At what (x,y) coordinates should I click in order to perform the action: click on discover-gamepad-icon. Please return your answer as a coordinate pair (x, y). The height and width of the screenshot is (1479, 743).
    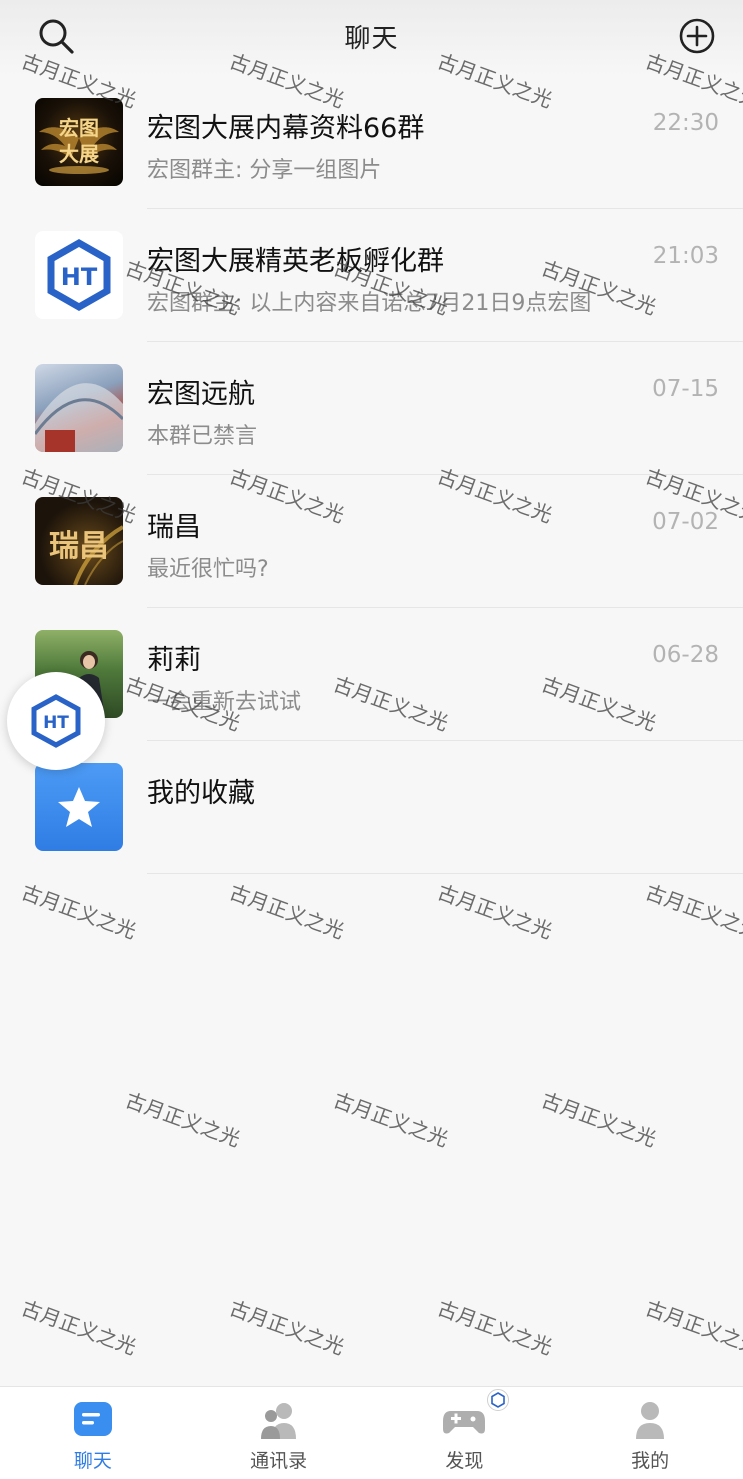
    Looking at the image, I should click on (464, 1422).